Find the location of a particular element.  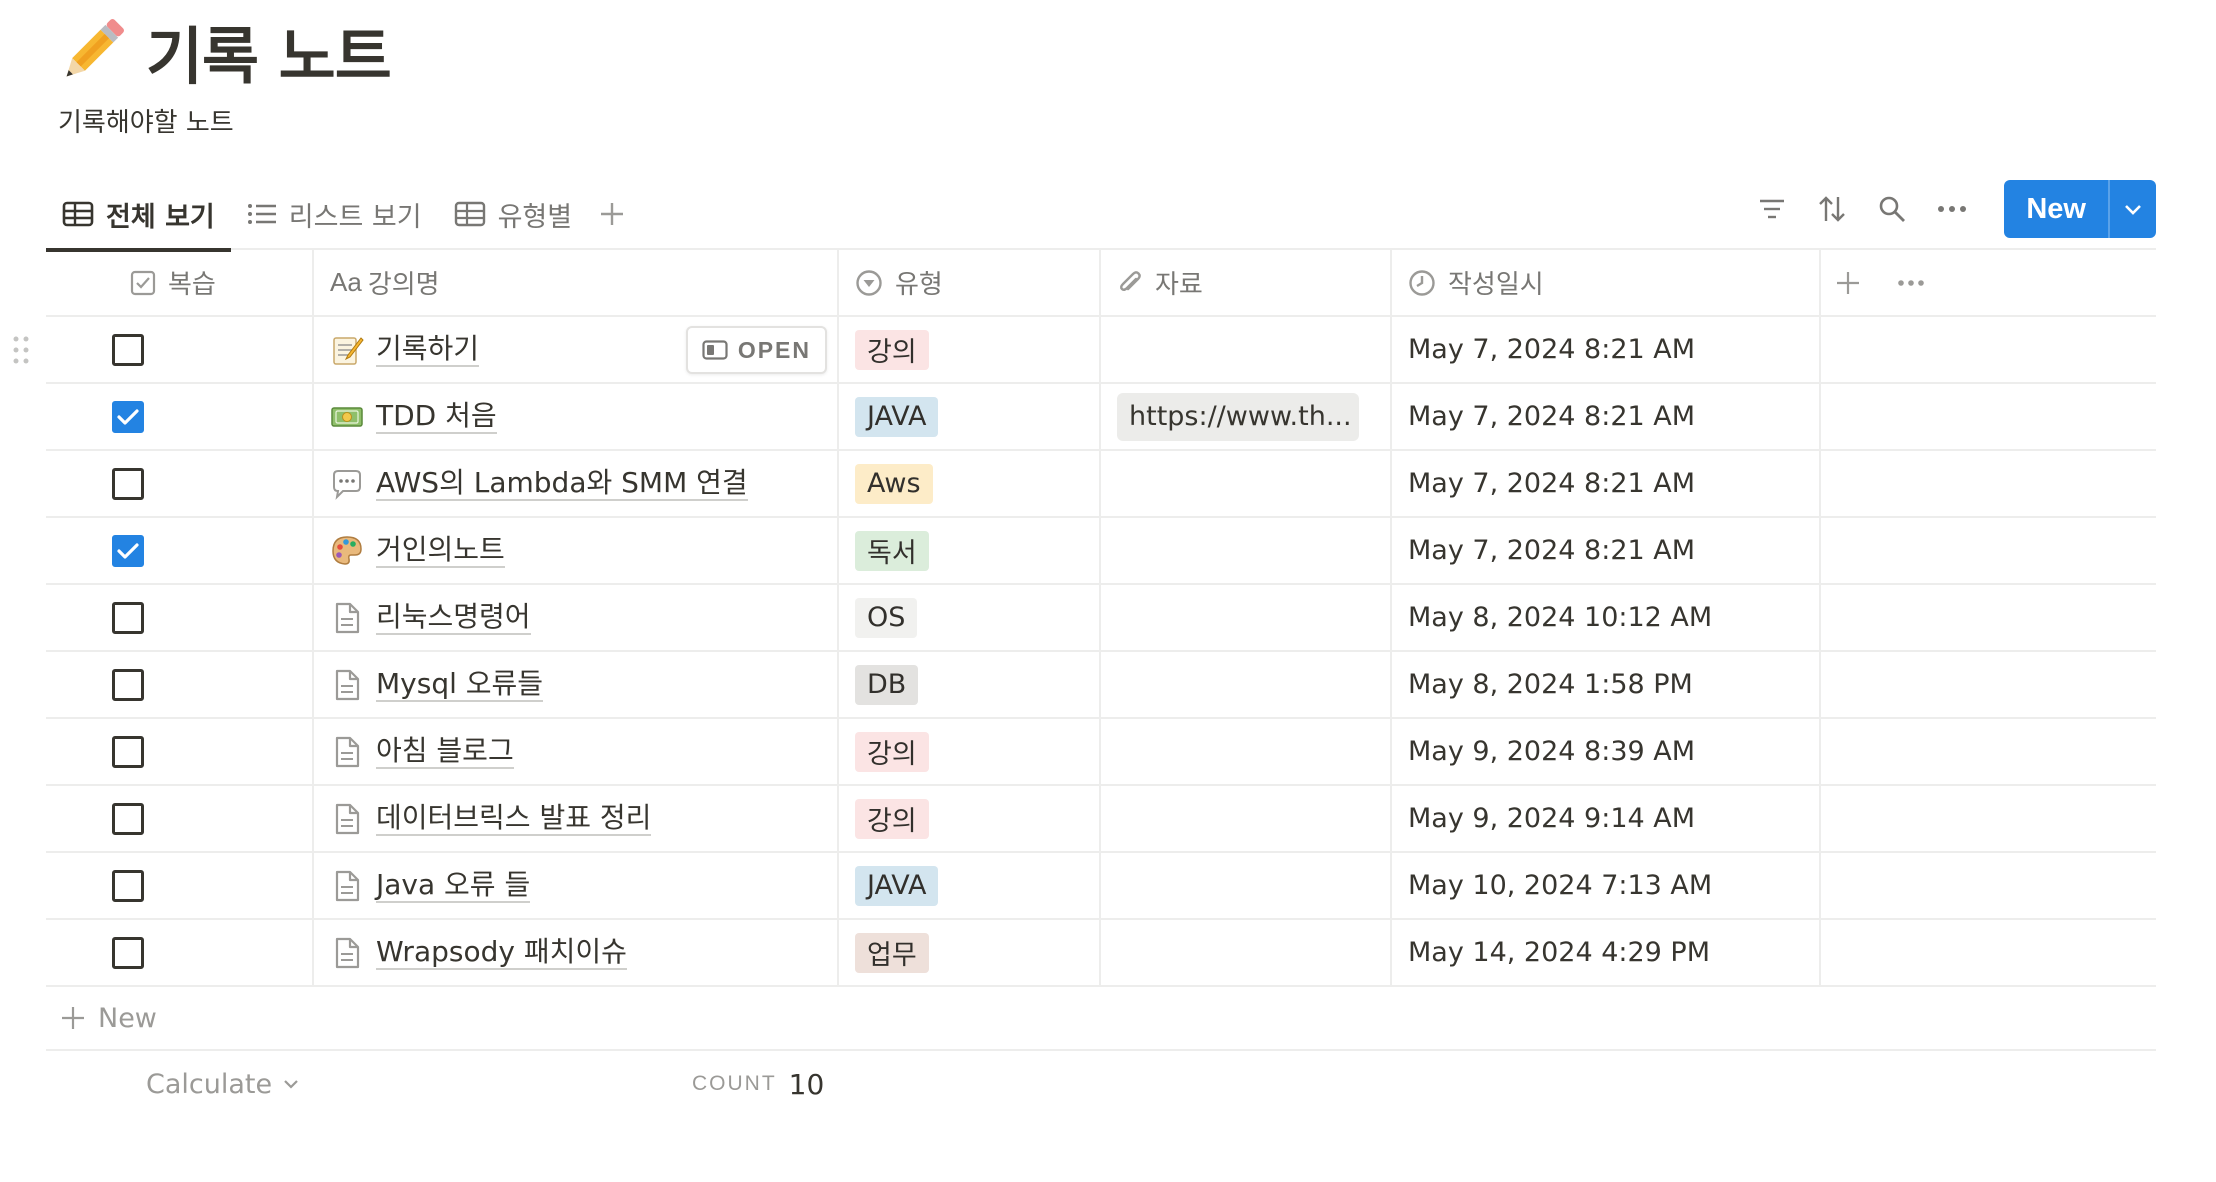

add-view-button is located at coordinates (612, 214).